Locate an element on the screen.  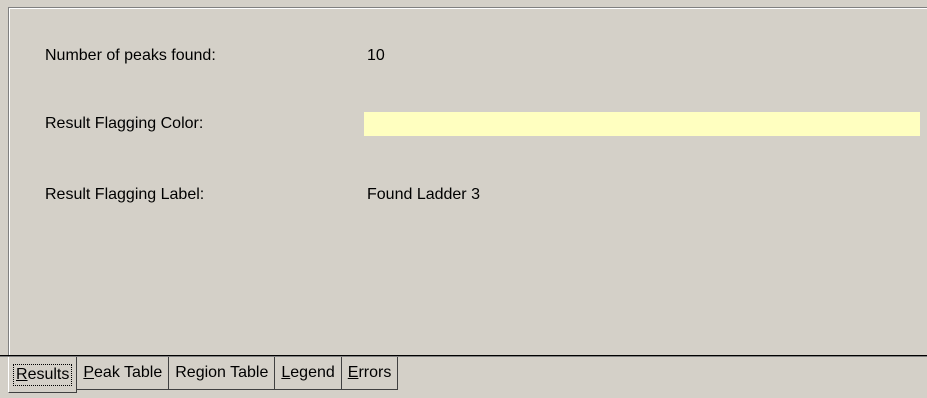
tab-errors: Errors is located at coordinates (370, 373).